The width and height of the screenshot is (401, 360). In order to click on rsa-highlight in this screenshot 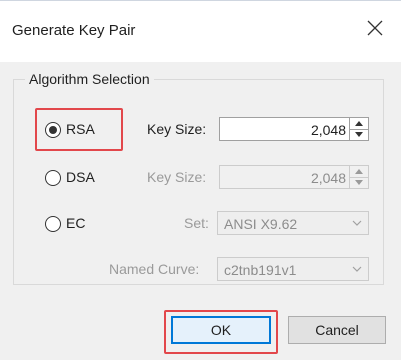, I will do `click(79, 129)`.